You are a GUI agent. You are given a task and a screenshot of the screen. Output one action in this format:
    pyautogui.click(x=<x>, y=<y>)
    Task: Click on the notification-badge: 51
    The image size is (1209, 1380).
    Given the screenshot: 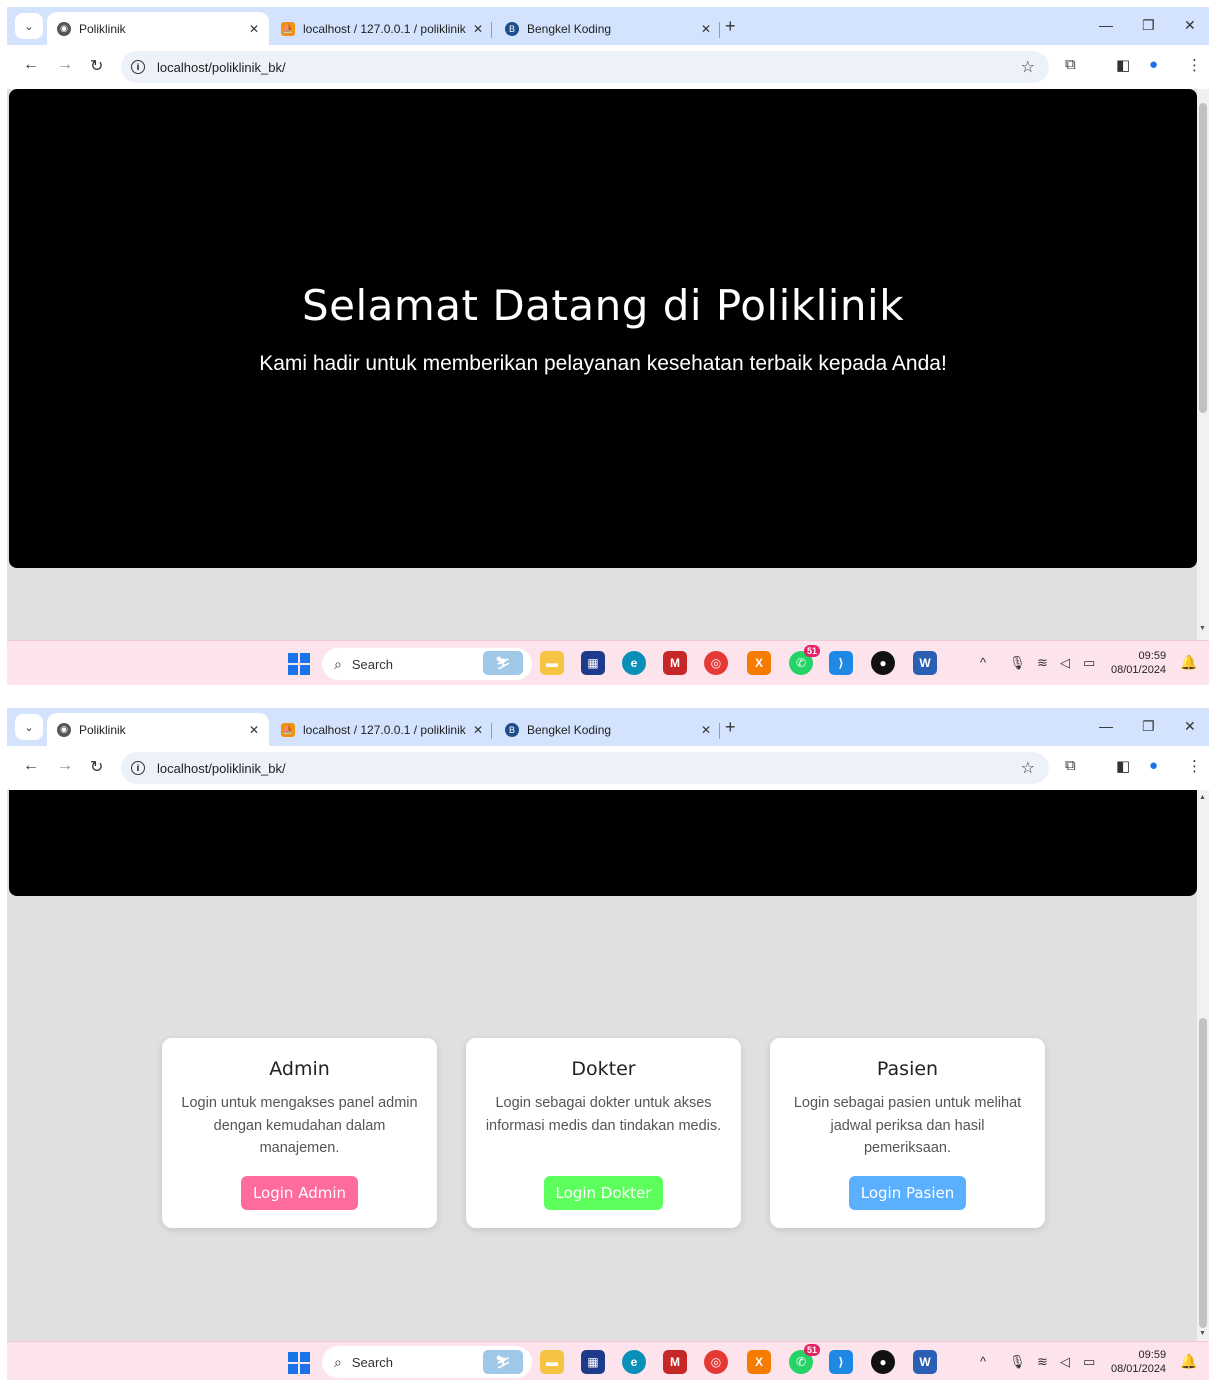 What is the action you would take?
    pyautogui.click(x=811, y=651)
    